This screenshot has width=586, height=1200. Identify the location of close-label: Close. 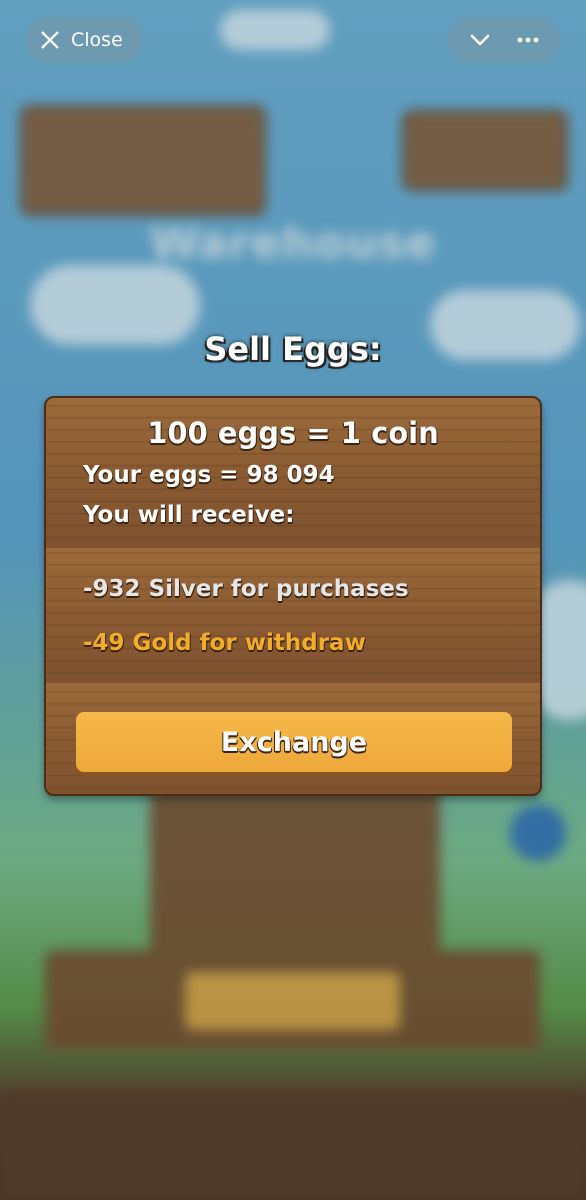
(97, 40).